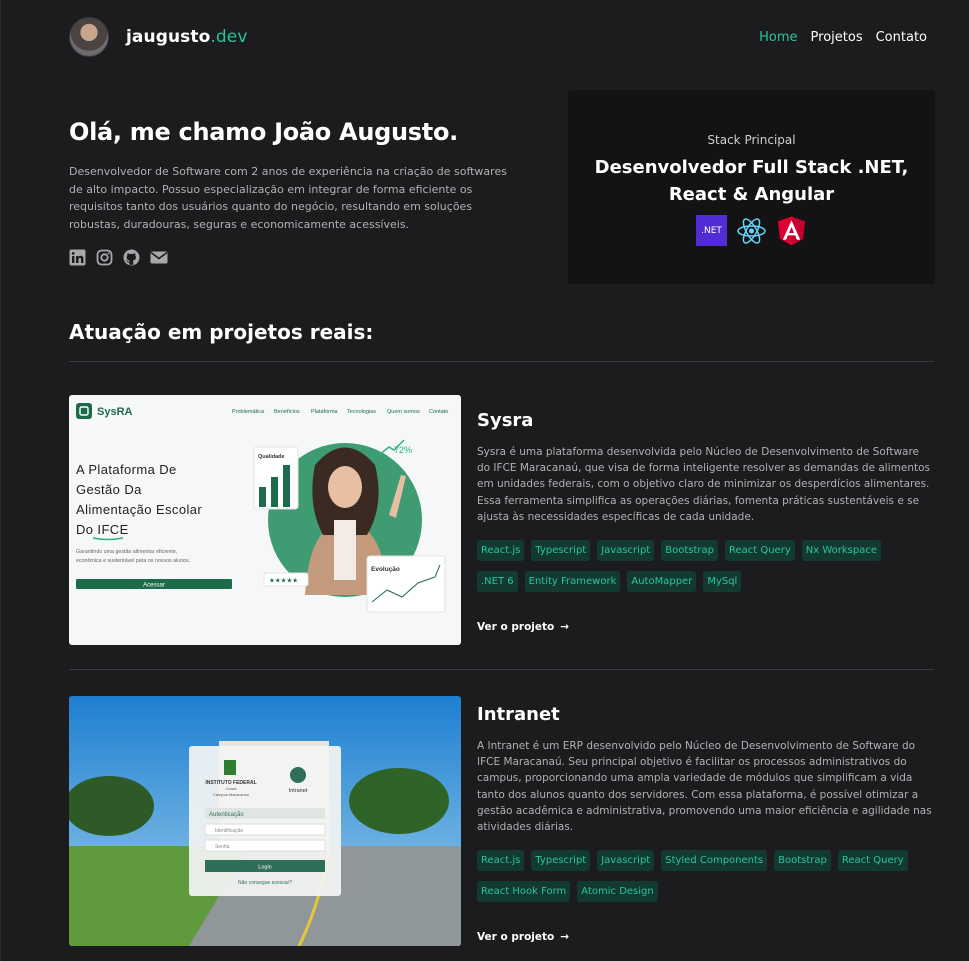  I want to click on svg-text: Campus Maracanaú, so click(231, 794).